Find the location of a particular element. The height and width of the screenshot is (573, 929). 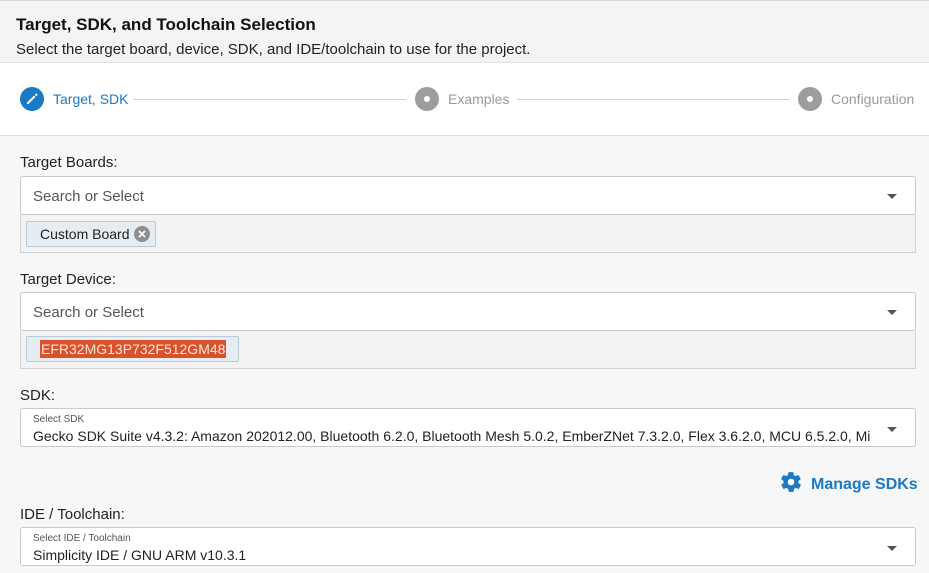

chip-label: EFR32MG13P732F512GM48 is located at coordinates (133, 349).